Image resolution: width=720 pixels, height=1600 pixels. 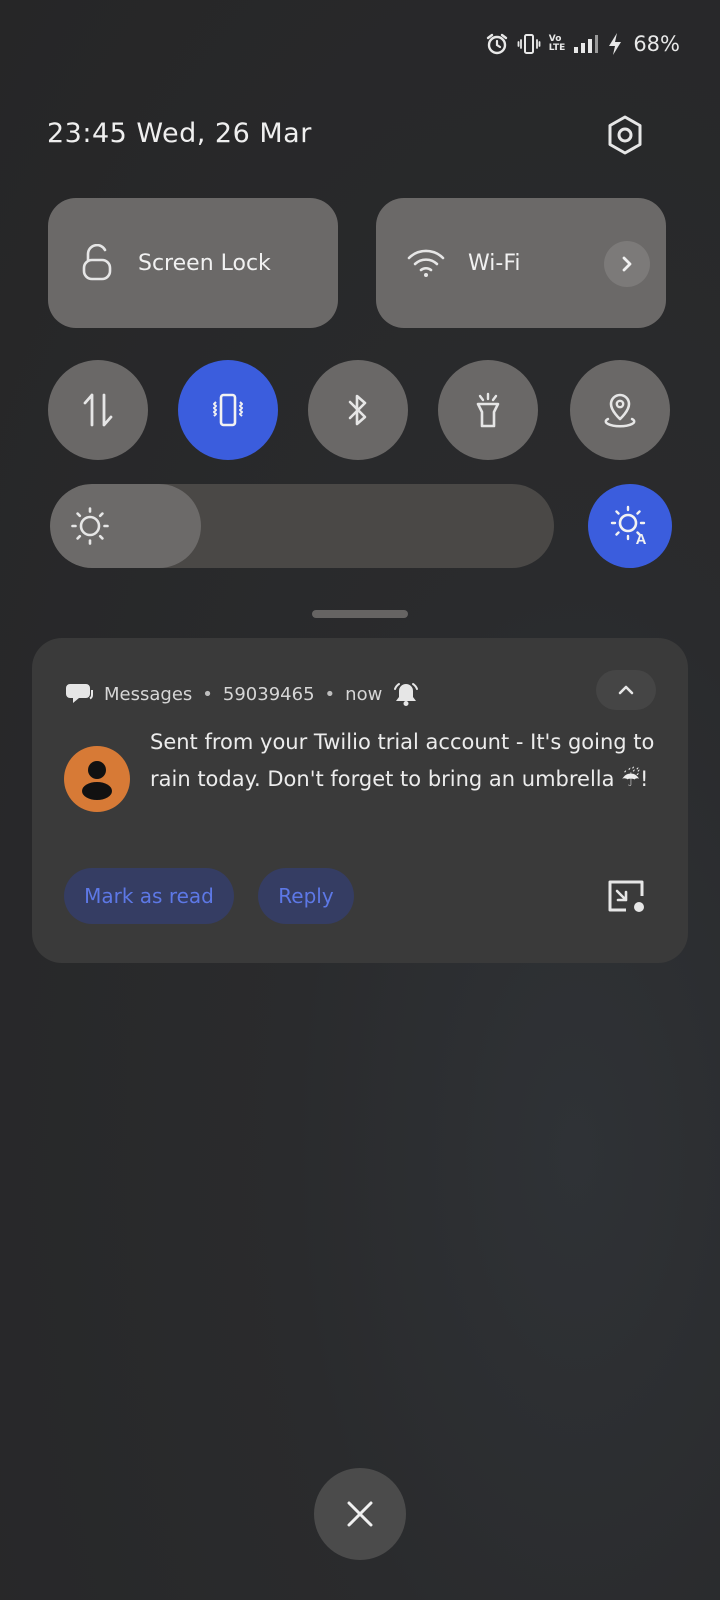 I want to click on brightness-slider, so click(x=302, y=526).